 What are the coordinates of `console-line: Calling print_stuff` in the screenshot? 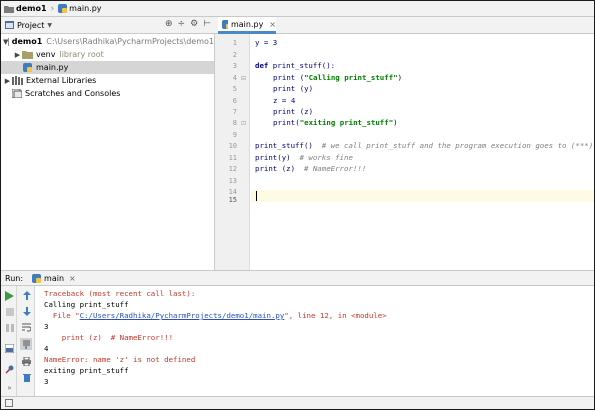 It's located at (86, 304).